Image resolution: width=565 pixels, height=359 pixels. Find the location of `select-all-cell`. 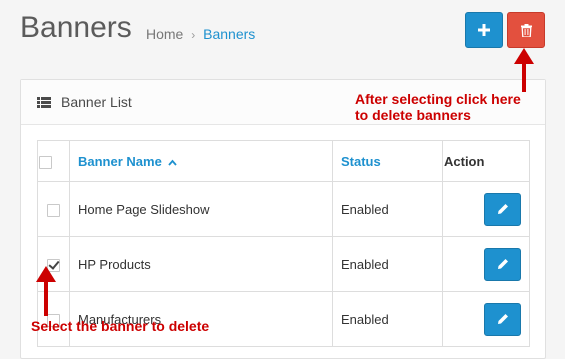

select-all-cell is located at coordinates (53, 161).